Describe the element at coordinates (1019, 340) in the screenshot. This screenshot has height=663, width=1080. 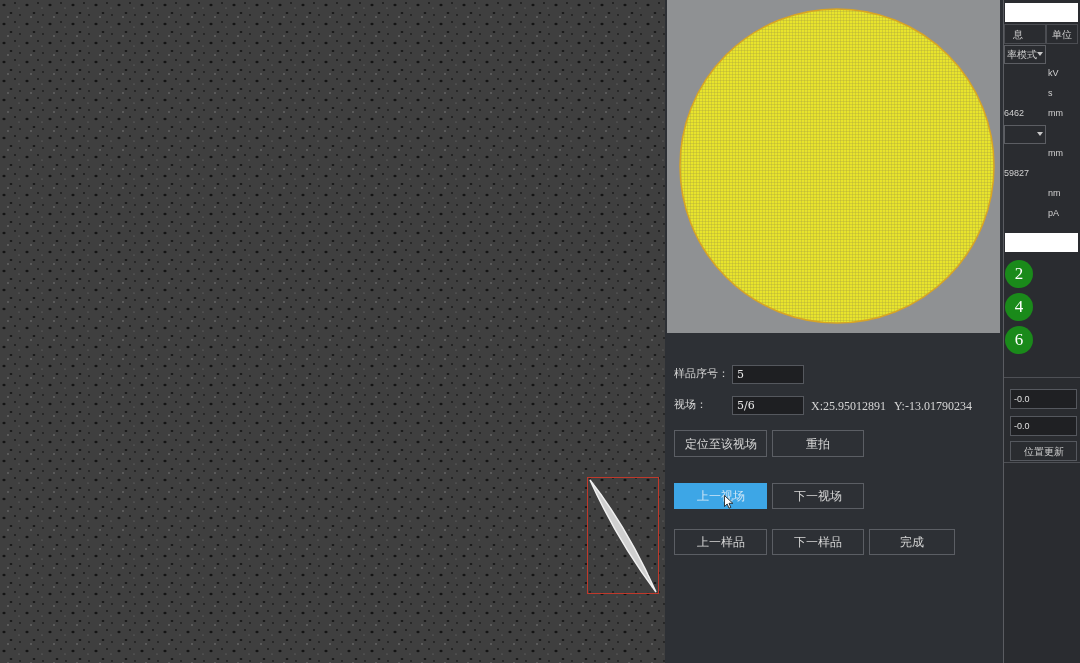
I see `field-number-badge: 6` at that location.